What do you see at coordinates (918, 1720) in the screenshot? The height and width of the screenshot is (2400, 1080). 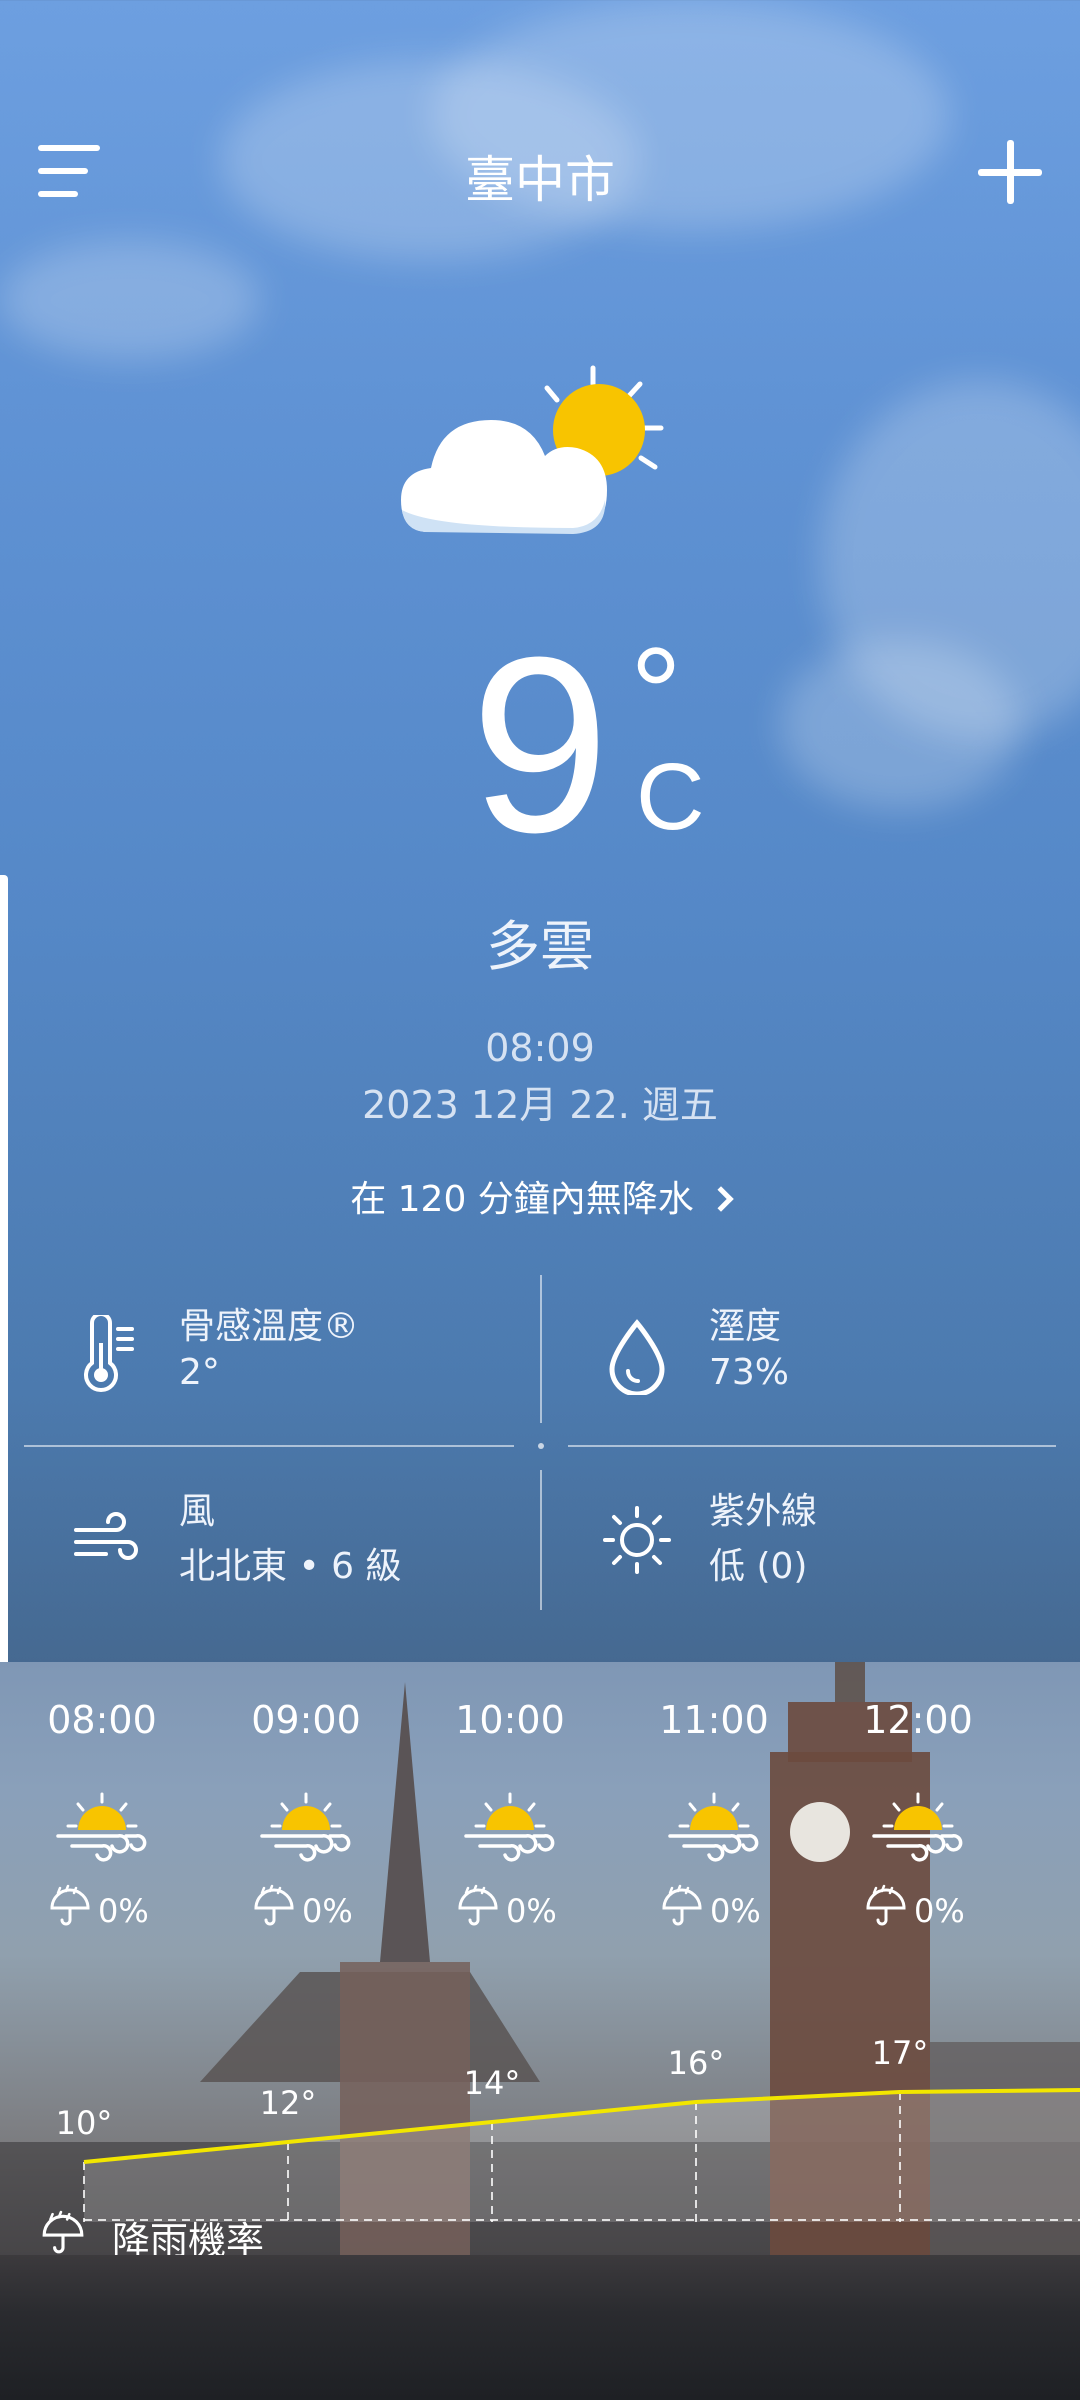 I see `hour-time: 12:00` at bounding box center [918, 1720].